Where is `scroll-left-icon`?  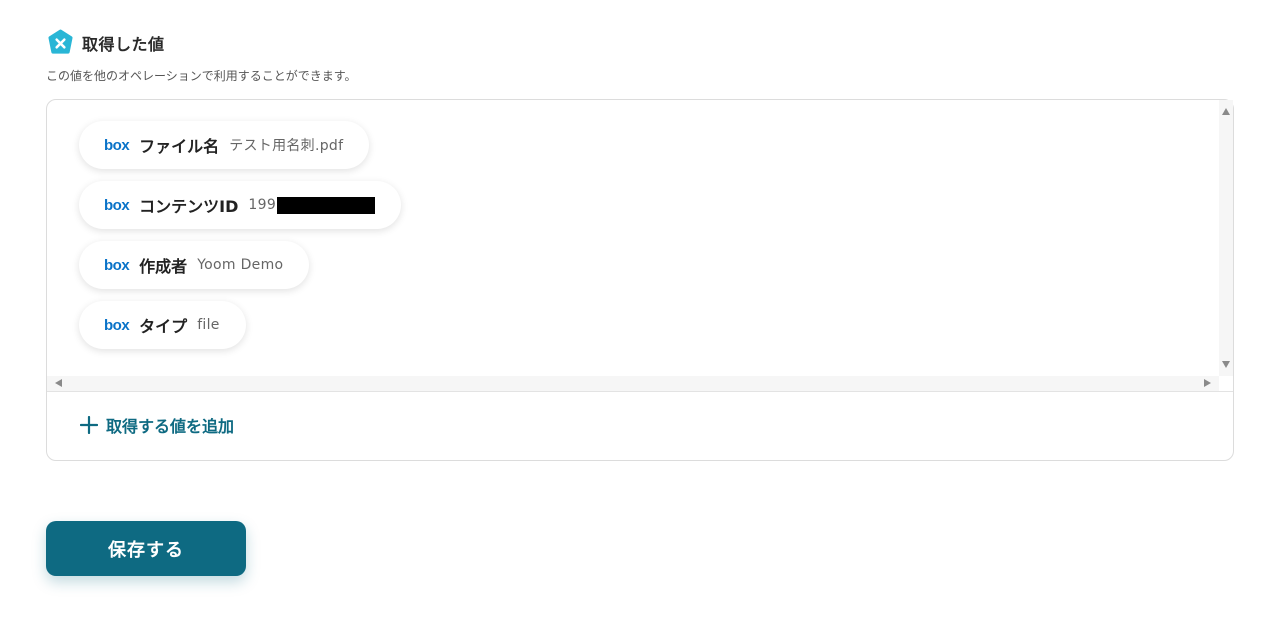
scroll-left-icon is located at coordinates (58, 383).